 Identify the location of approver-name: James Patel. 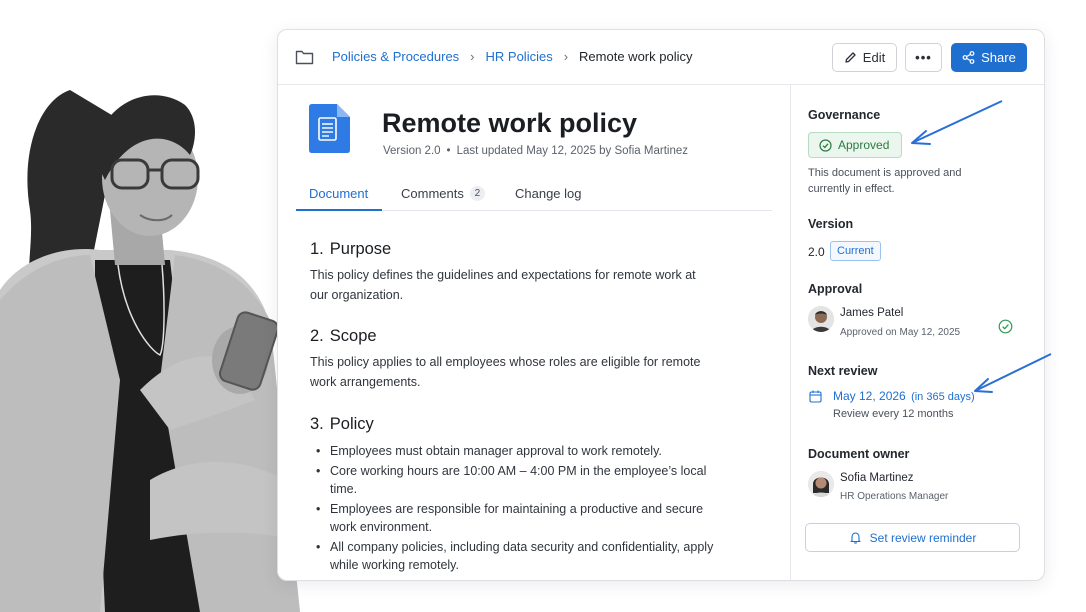
(872, 313).